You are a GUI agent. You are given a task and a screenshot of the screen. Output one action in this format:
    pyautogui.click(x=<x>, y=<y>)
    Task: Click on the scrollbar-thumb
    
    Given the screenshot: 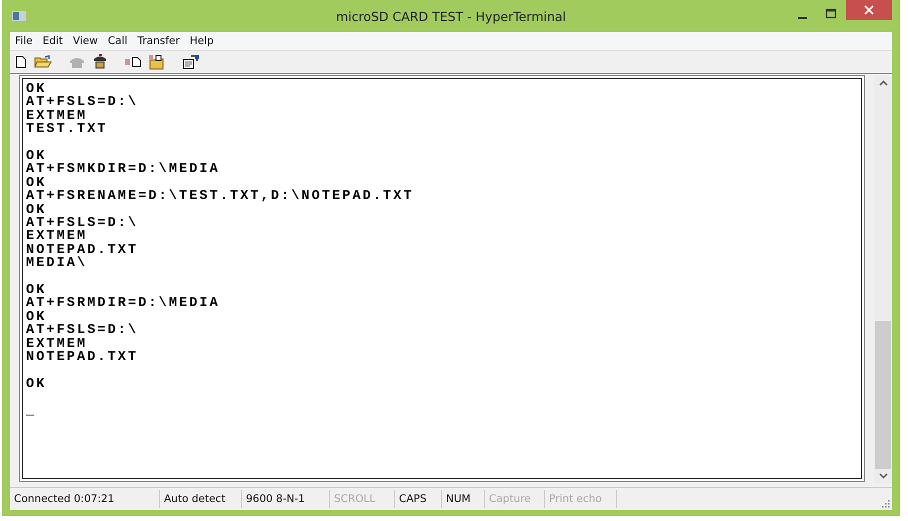 What is the action you would take?
    pyautogui.click(x=883, y=395)
    